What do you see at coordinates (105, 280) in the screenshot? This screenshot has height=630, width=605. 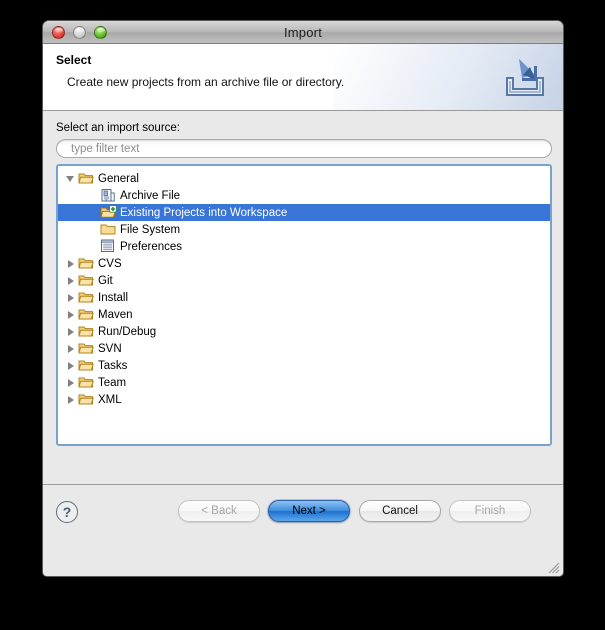 I see `tree-row-label: Git` at bounding box center [105, 280].